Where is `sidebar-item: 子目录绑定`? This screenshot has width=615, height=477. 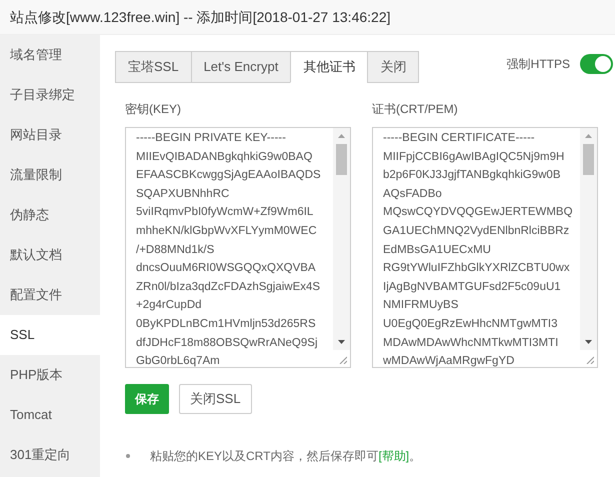 sidebar-item: 子目录绑定 is located at coordinates (50, 95).